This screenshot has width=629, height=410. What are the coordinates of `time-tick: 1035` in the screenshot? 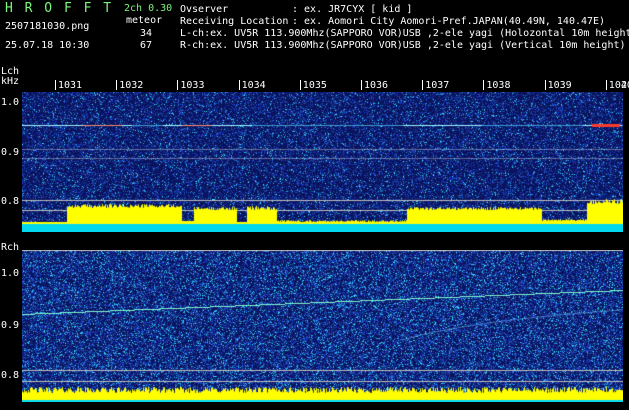 It's located at (314, 85).